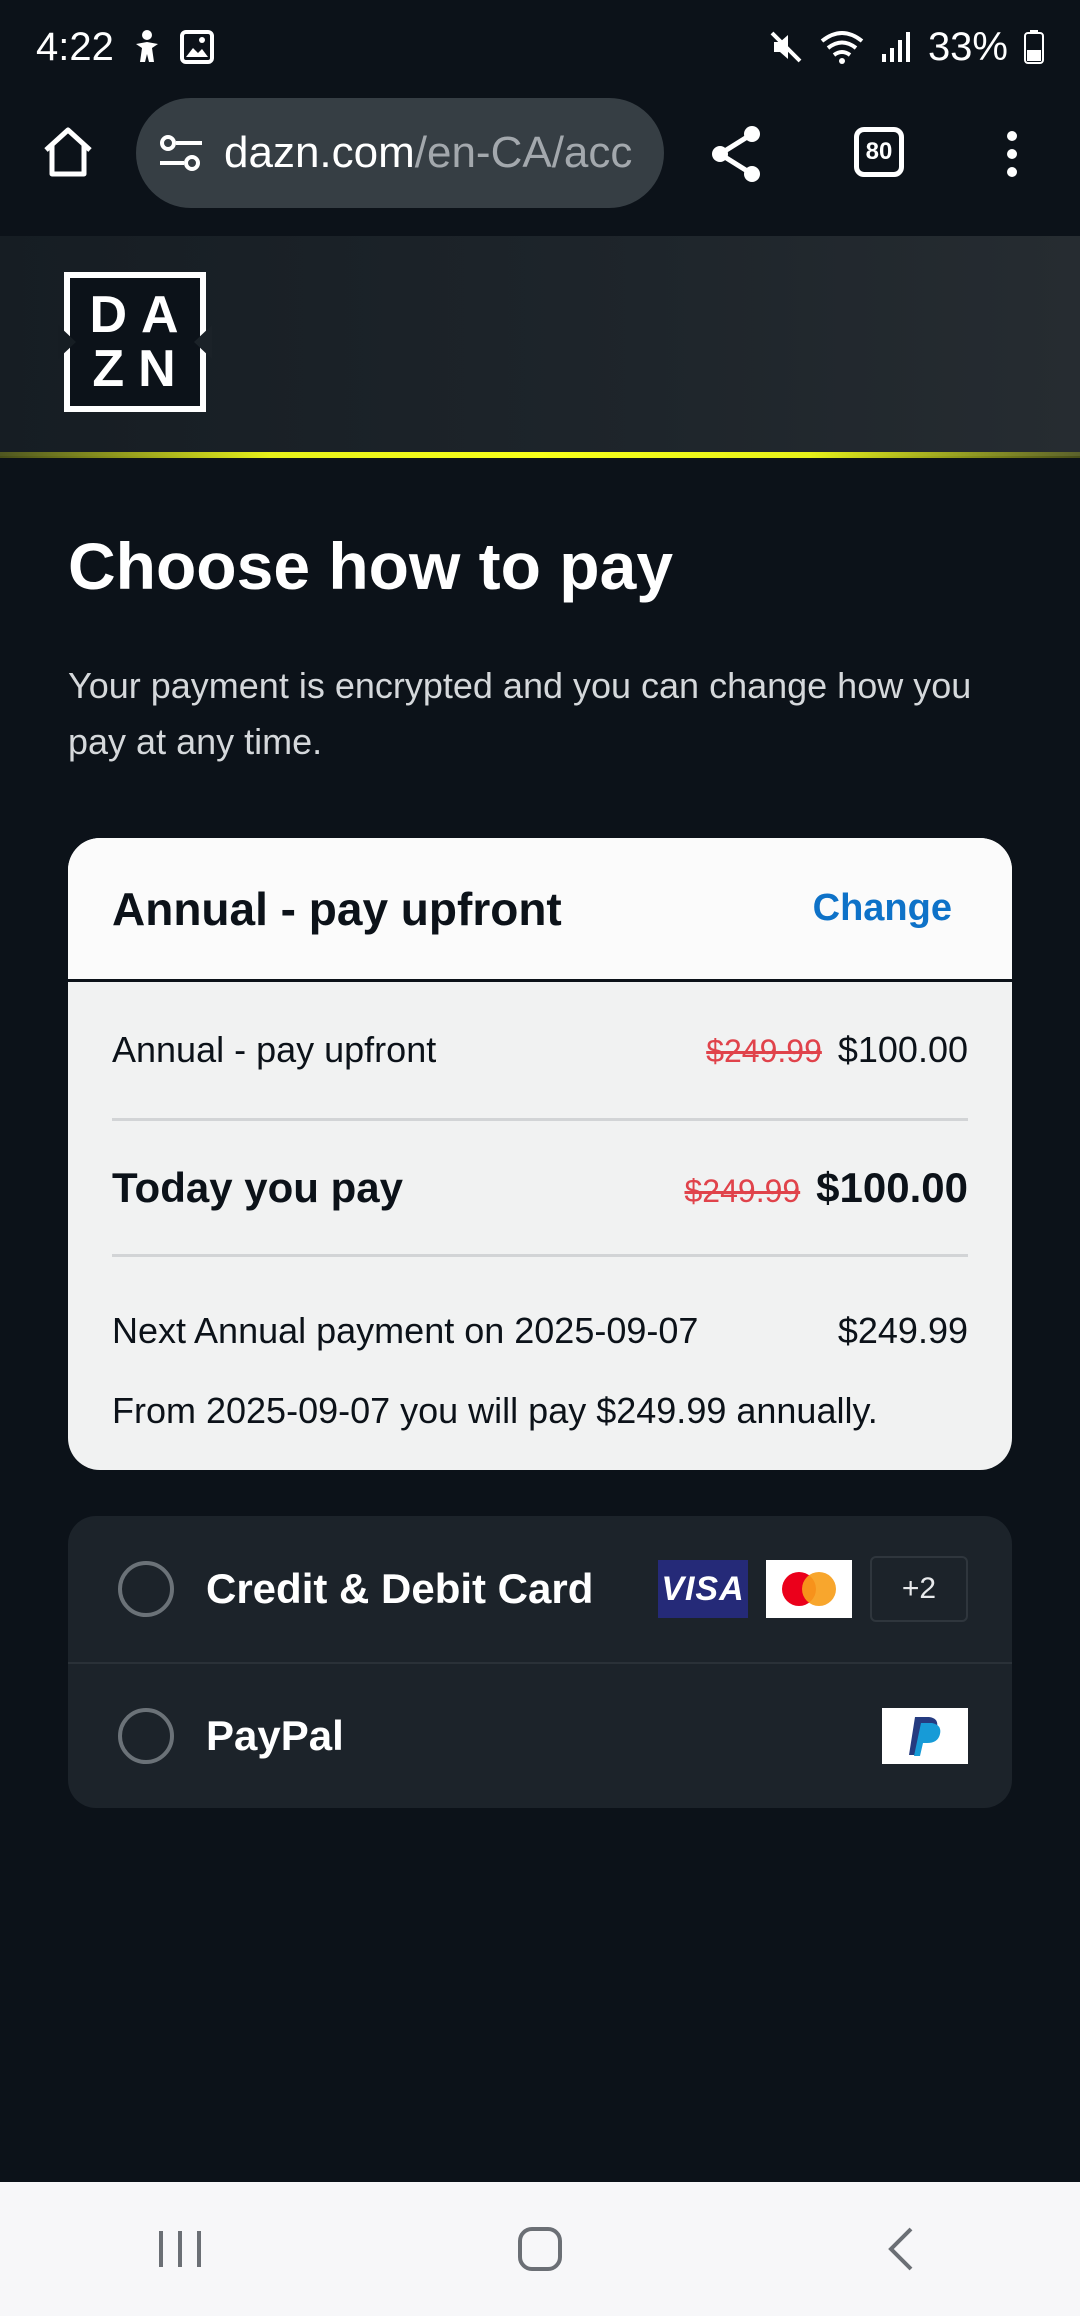  Describe the element at coordinates (196, 47) in the screenshot. I see `image-notification-icon` at that location.